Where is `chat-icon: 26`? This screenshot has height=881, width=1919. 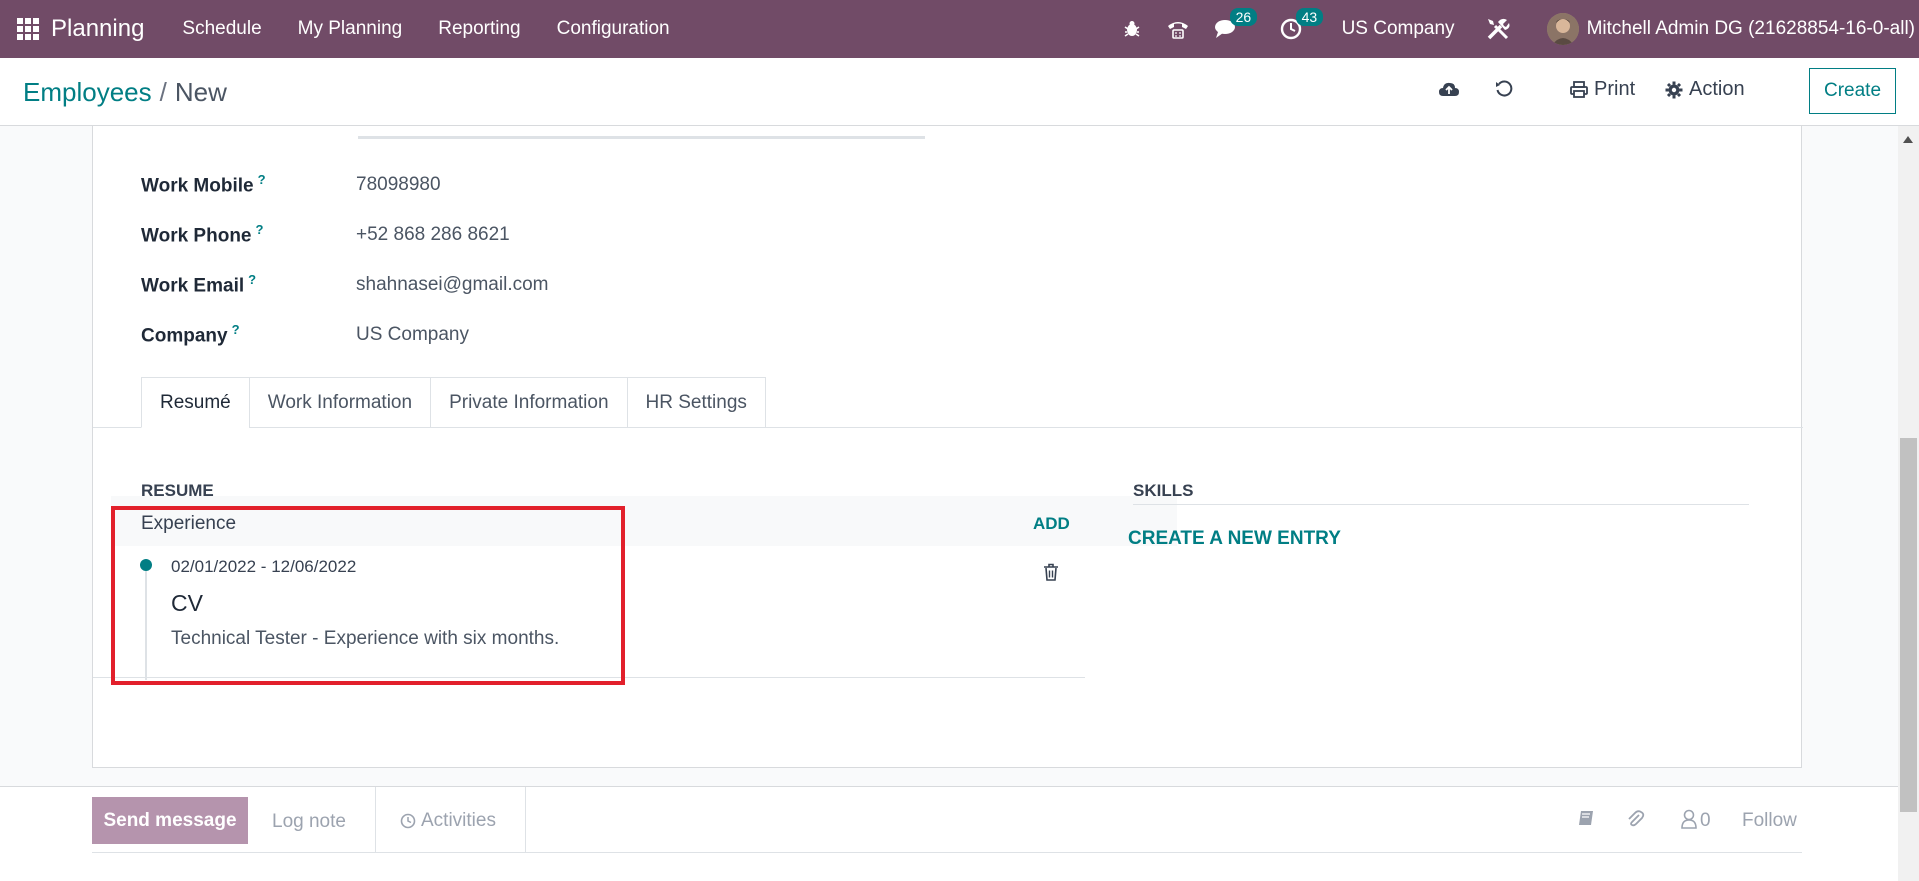
chat-icon: 26 is located at coordinates (1236, 24).